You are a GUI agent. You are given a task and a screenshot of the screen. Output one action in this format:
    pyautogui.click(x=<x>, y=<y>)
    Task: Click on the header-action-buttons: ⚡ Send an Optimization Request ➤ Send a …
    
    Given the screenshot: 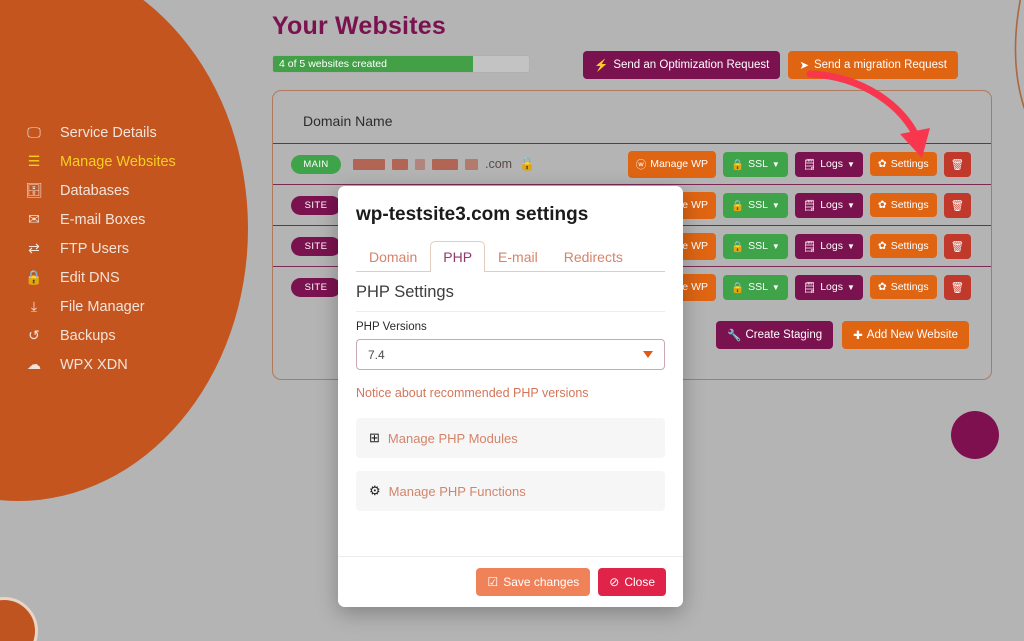 What is the action you would take?
    pyautogui.click(x=770, y=65)
    